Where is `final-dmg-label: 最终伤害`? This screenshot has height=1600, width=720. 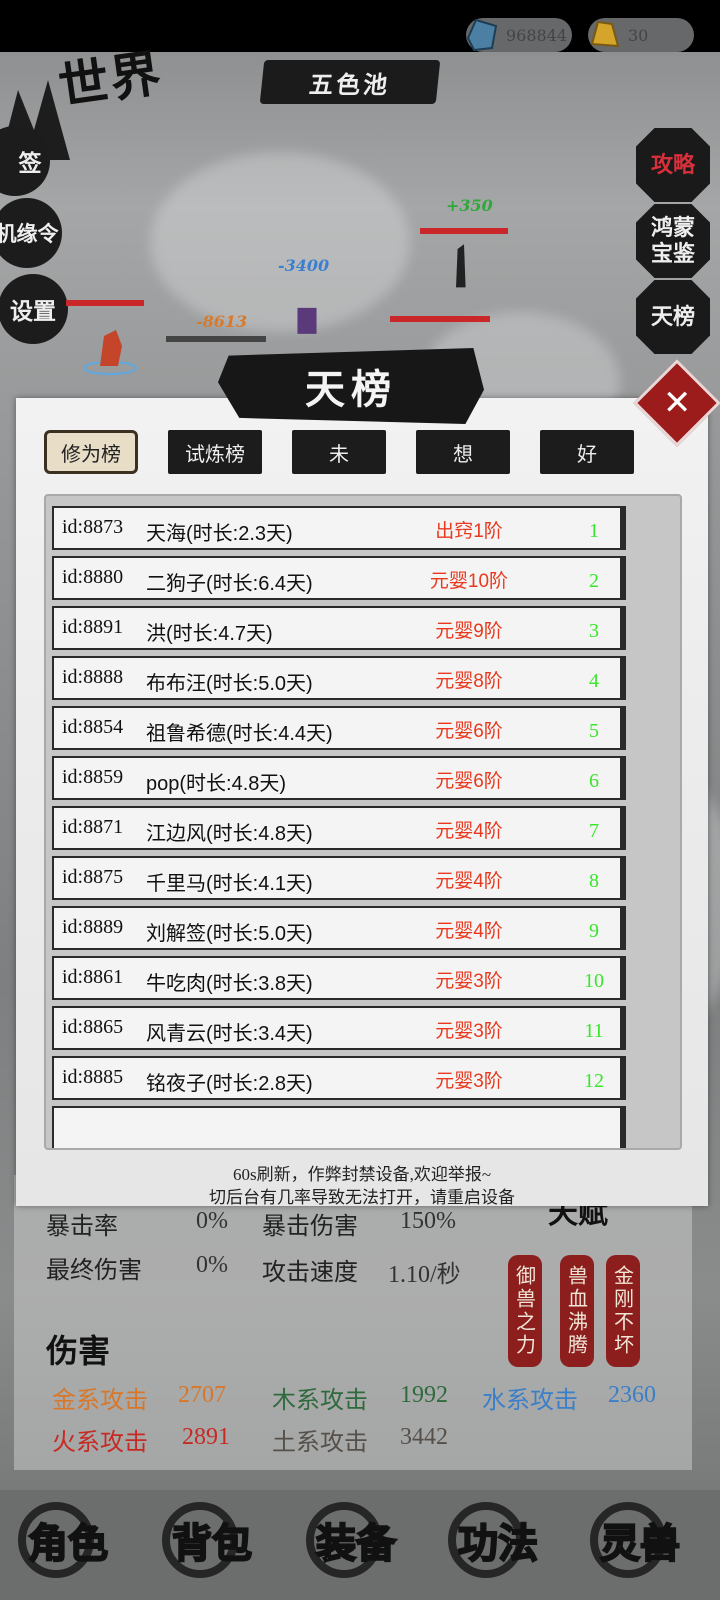 final-dmg-label: 最终伤害 is located at coordinates (94, 1270).